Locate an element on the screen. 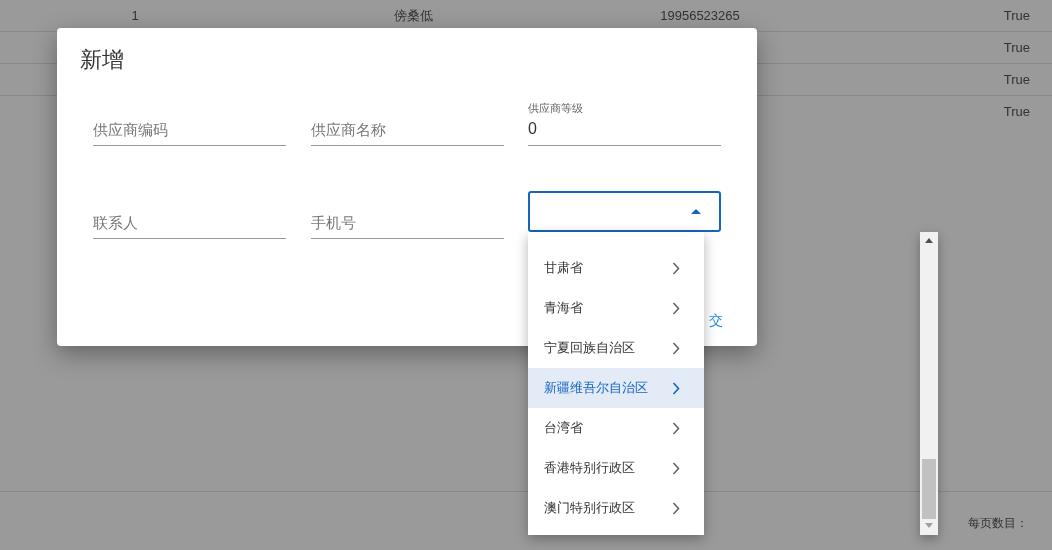 This screenshot has height=550, width=1052. table-cell-text: 1 is located at coordinates (135, 16).